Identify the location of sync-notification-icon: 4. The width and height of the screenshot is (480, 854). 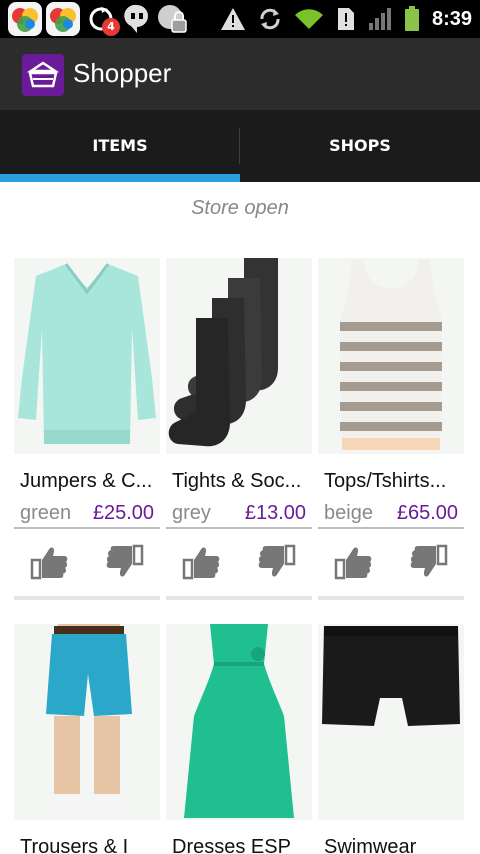
(102, 19).